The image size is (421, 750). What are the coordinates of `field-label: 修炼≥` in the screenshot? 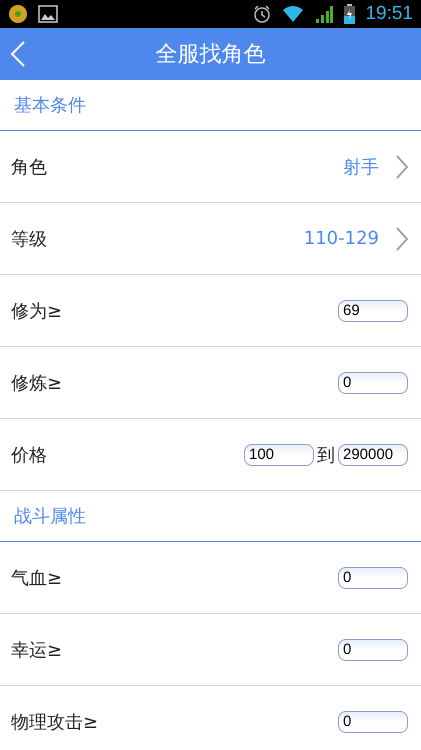 It's located at (37, 383).